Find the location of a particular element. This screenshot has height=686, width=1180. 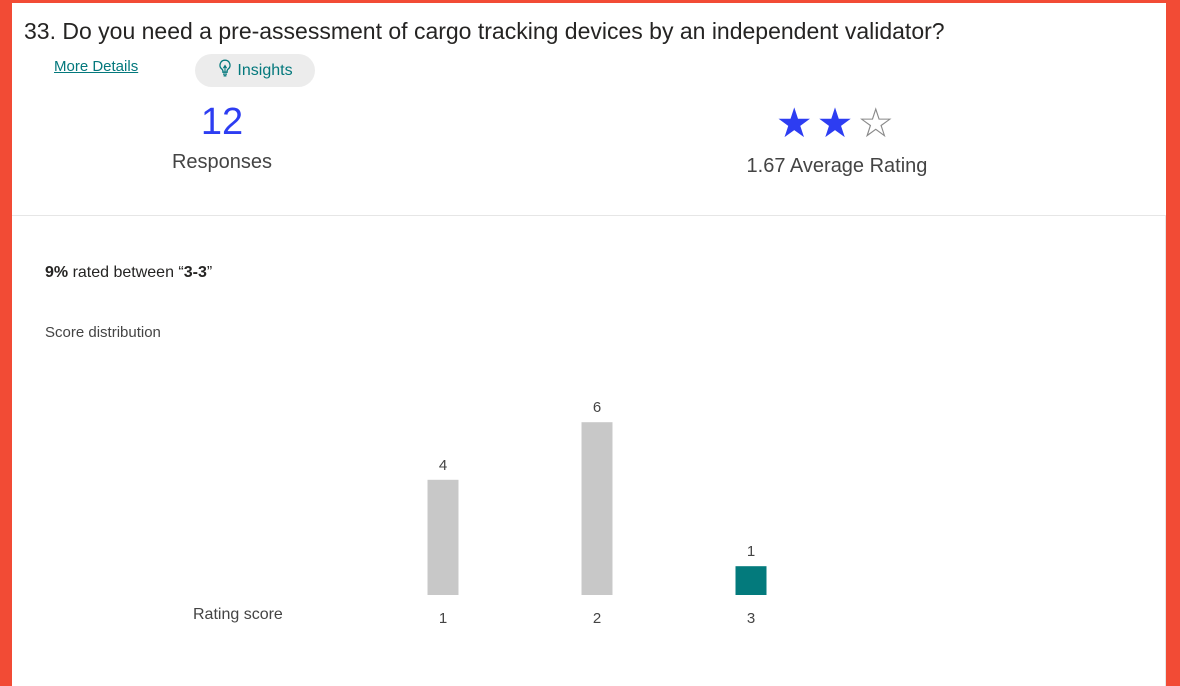

insights-label: Insights is located at coordinates (265, 70).